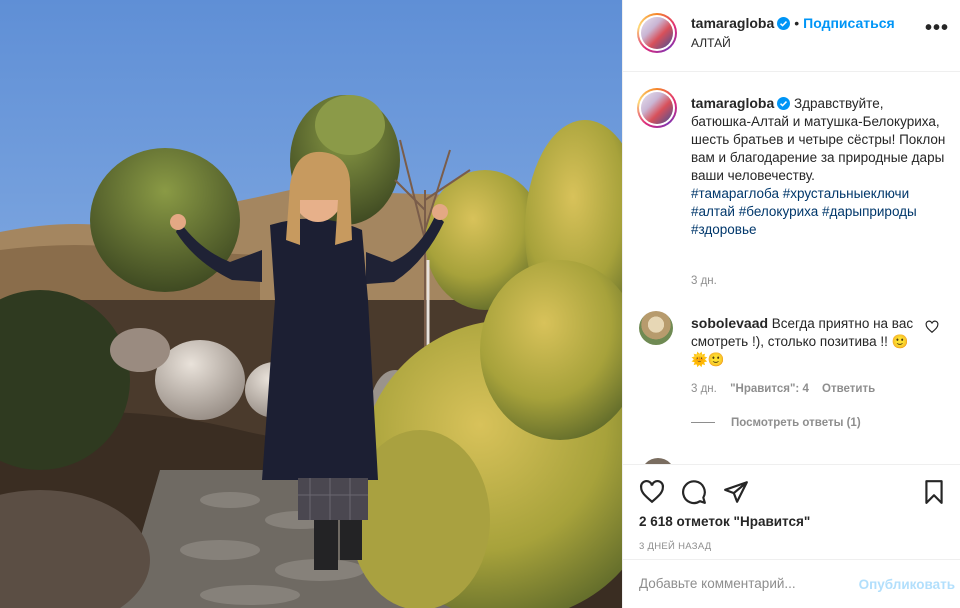 Image resolution: width=960 pixels, height=608 pixels. I want to click on comment-input, so click(739, 583).